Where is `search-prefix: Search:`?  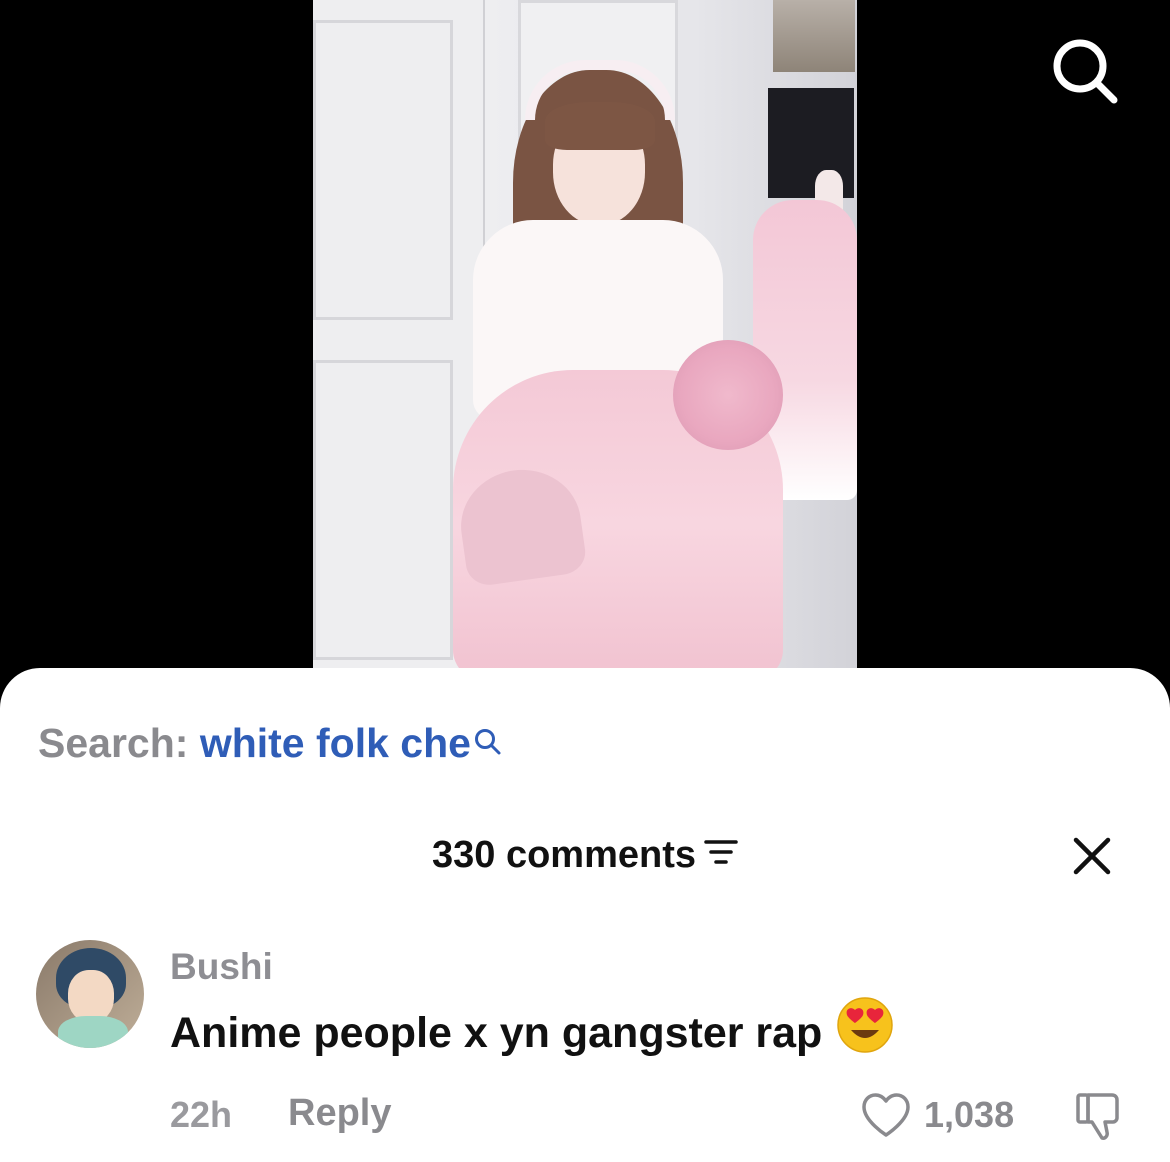
search-prefix: Search: is located at coordinates (113, 743).